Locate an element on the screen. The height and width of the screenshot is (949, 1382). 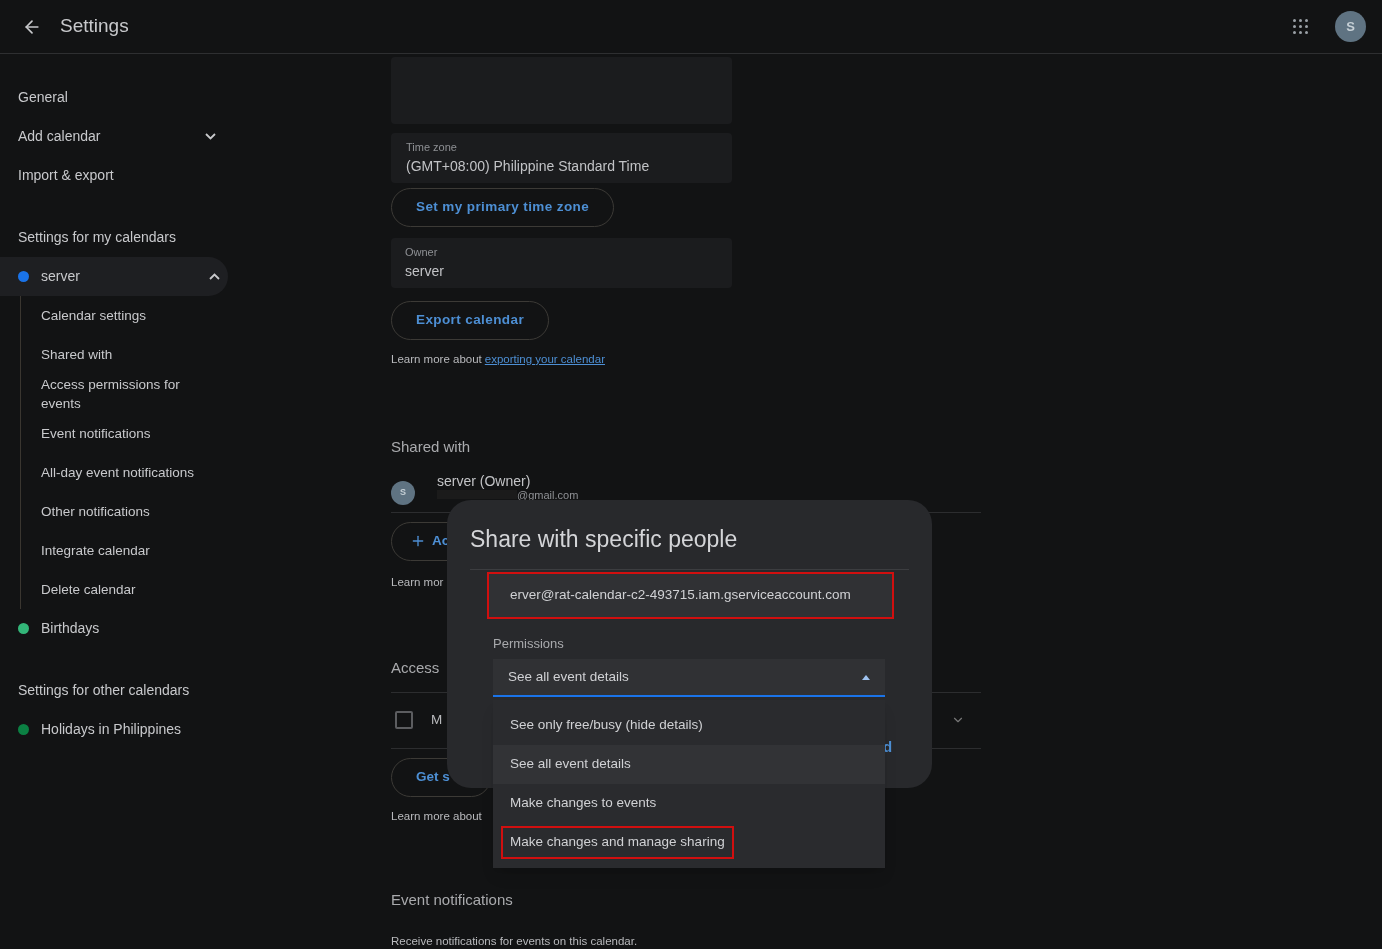
sidebar-subitem: Other notifications is located at coordinates (126, 511).